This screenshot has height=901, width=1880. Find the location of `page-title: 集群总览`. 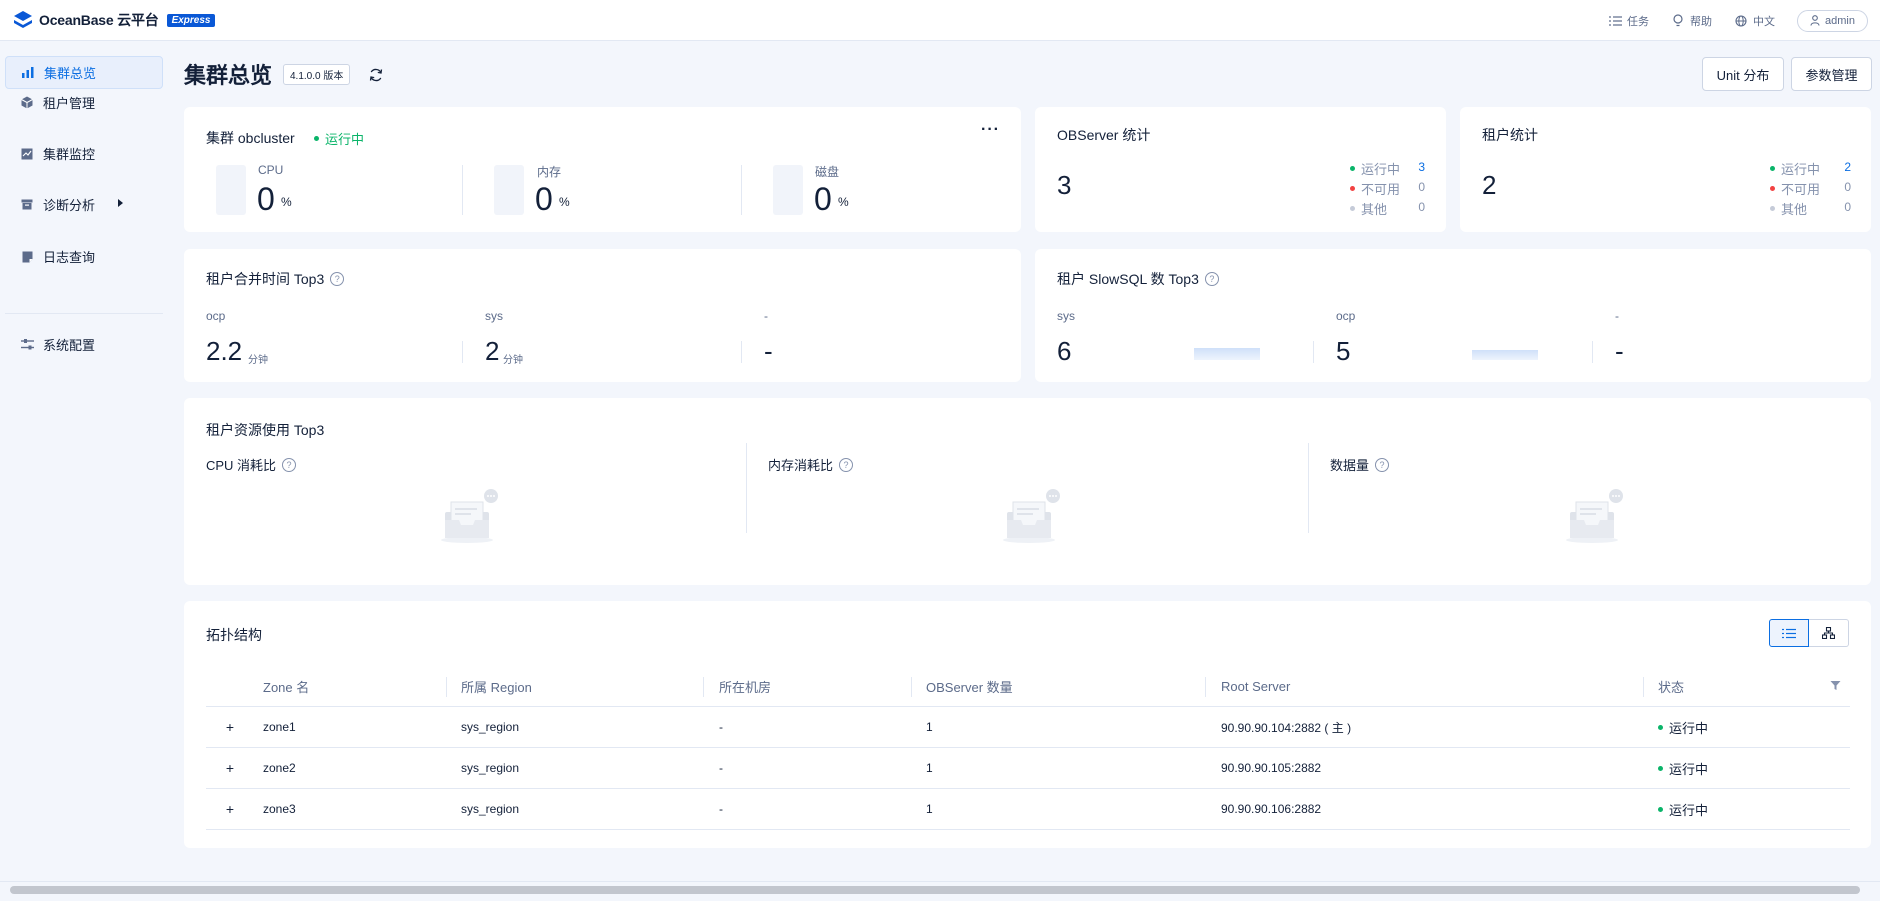

page-title: 集群总览 is located at coordinates (228, 75).